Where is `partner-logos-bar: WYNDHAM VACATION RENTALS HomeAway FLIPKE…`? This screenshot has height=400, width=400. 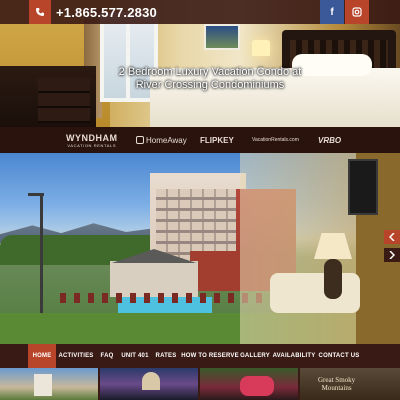 partner-logos-bar: WYNDHAM VACATION RENTALS HomeAway FLIPKE… is located at coordinates (200, 140).